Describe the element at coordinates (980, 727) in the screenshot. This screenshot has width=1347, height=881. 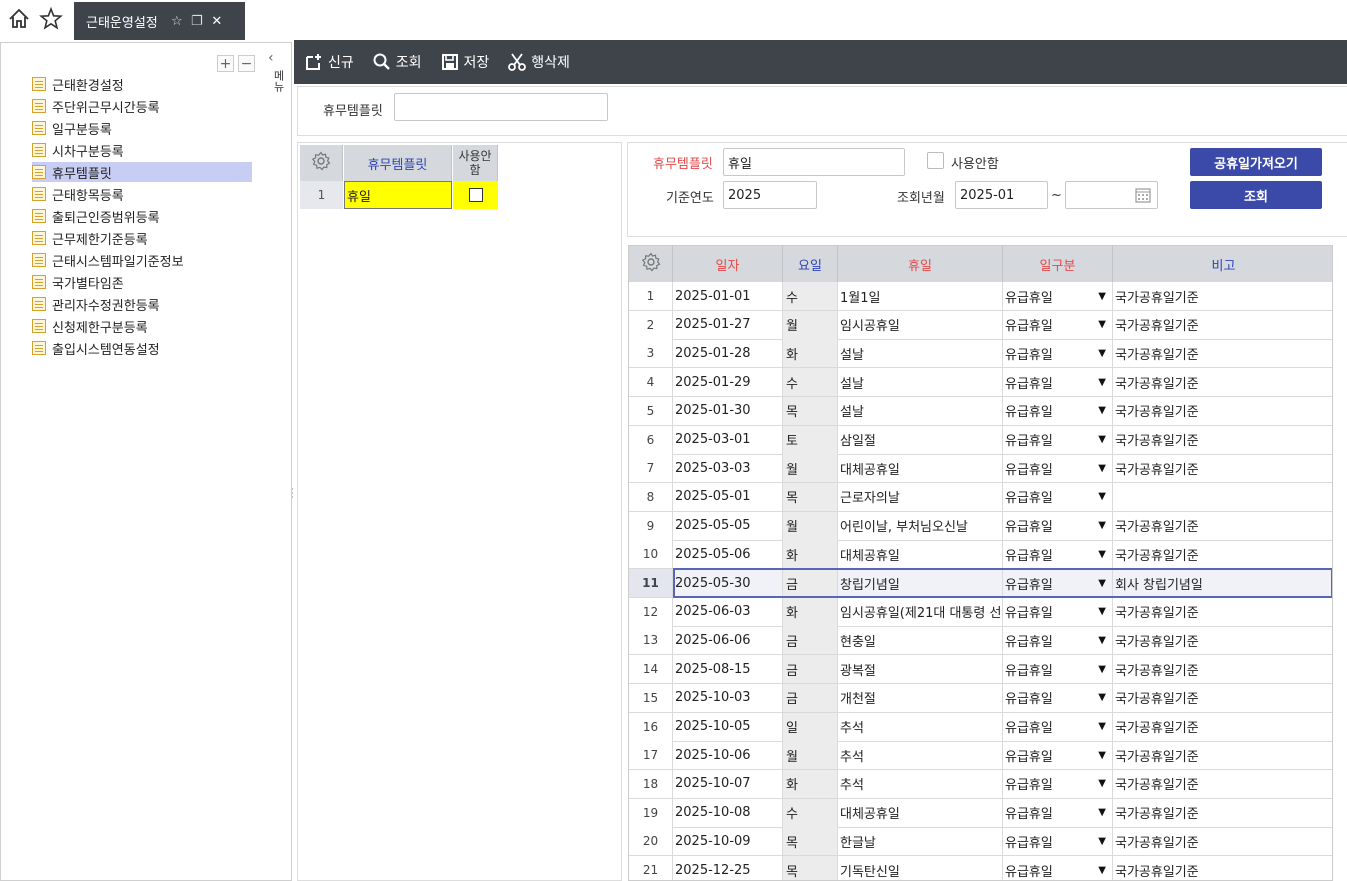
I see `table-row: 16 2025-10-05 일 추석 유급휴일 ▼ 국가공휴일기준` at that location.